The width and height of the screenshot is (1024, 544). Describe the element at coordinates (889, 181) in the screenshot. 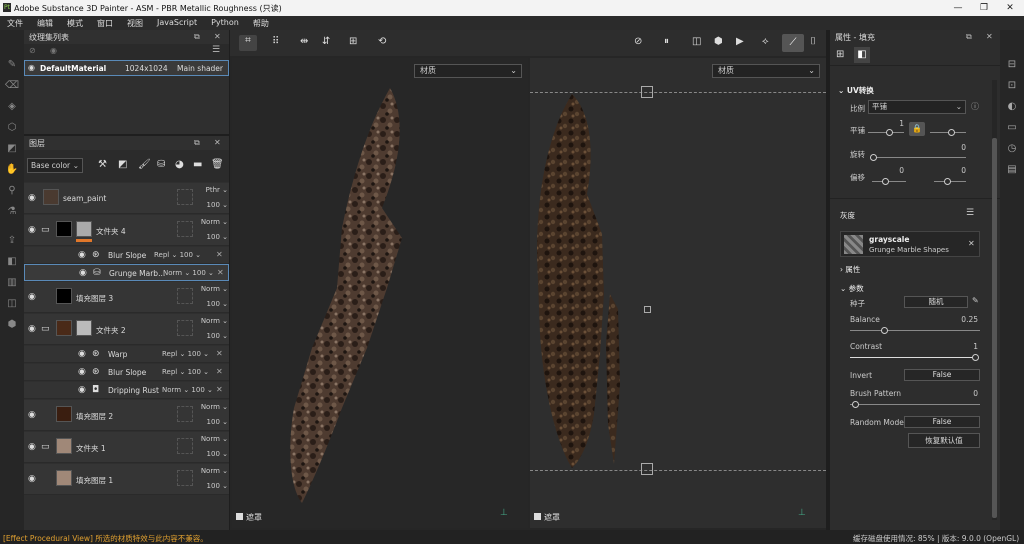

I see `offset-a-slider-track` at that location.